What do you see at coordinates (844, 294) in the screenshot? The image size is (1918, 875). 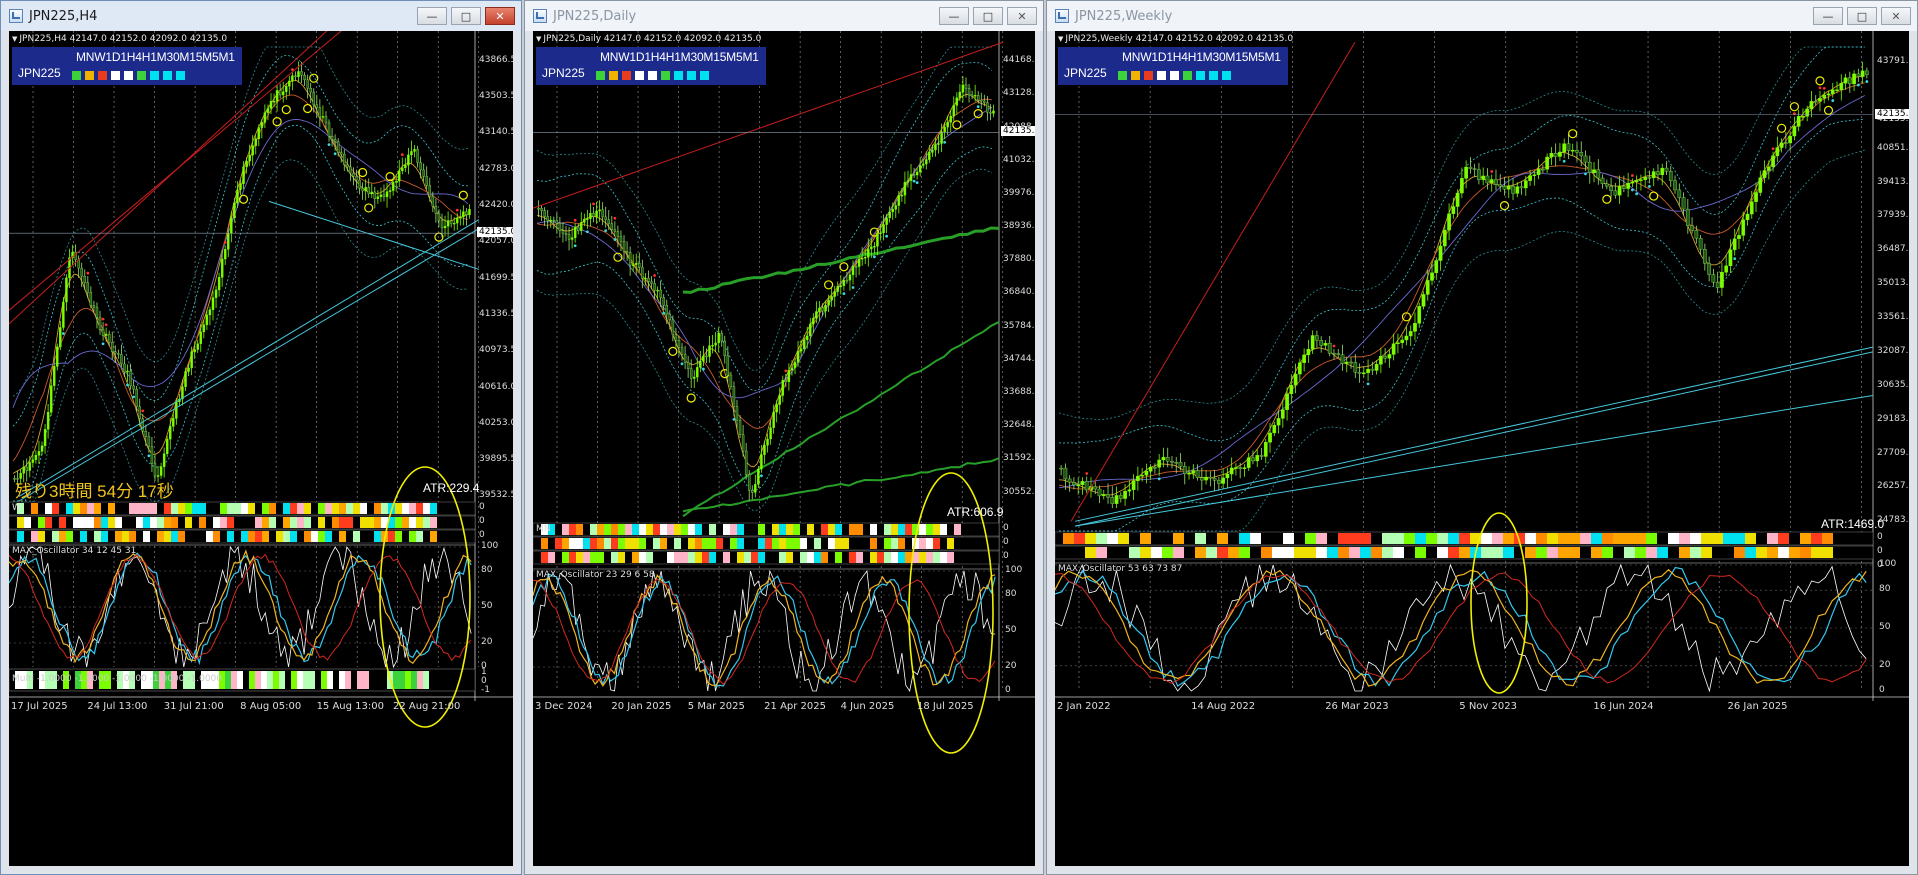 I see `swing-low-dot` at bounding box center [844, 294].